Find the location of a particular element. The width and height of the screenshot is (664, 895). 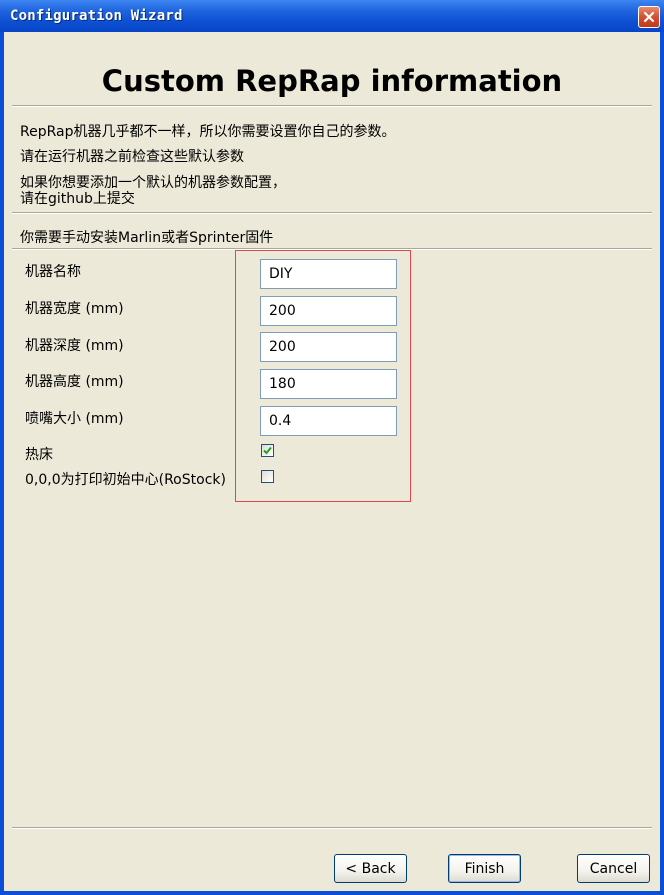

close-icon is located at coordinates (649, 17).